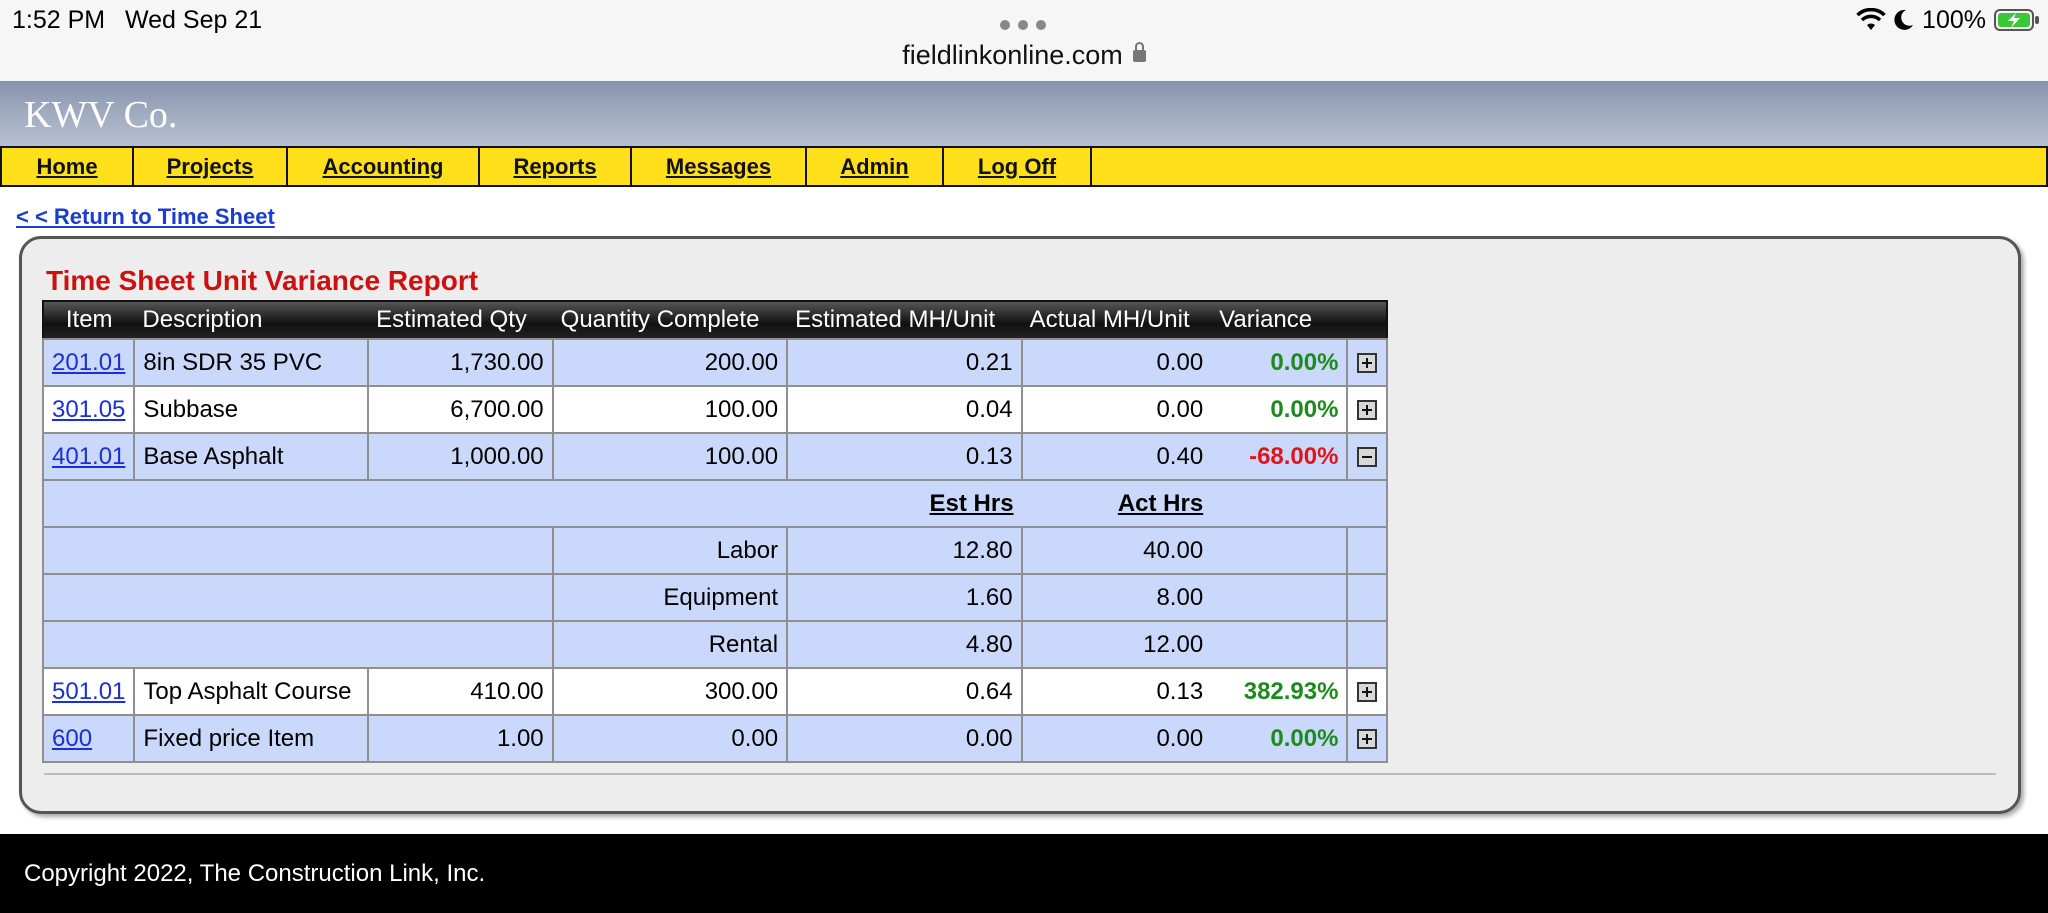 The height and width of the screenshot is (913, 2048). What do you see at coordinates (670, 362) in the screenshot?
I see `qty-complete-cell: 200.00` at bounding box center [670, 362].